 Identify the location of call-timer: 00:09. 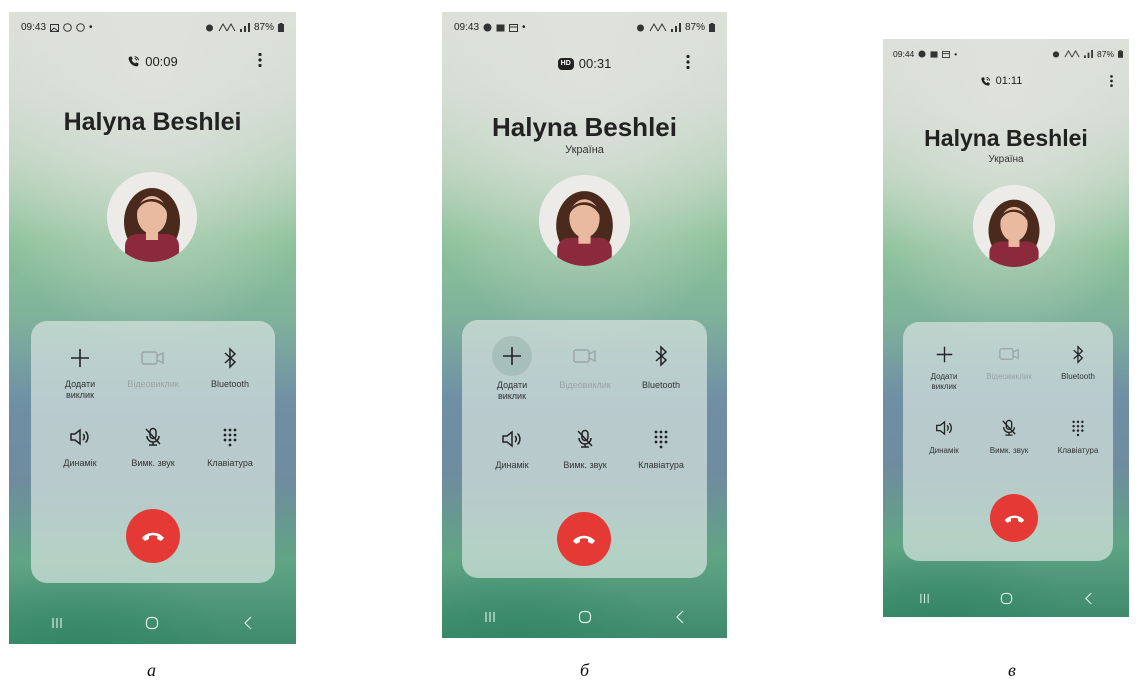
(161, 61).